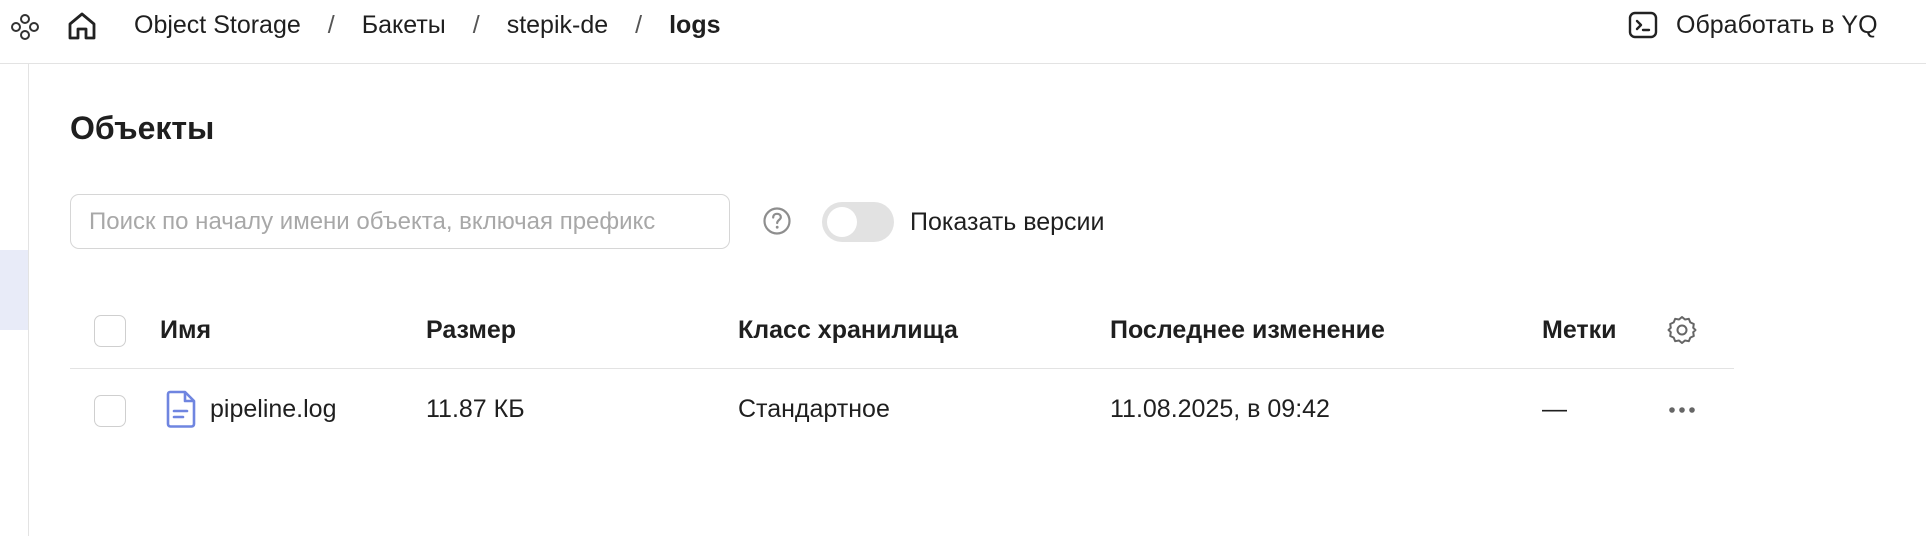 Image resolution: width=1926 pixels, height=536 pixels. What do you see at coordinates (471, 330) in the screenshot?
I see `column-header-size: Размер` at bounding box center [471, 330].